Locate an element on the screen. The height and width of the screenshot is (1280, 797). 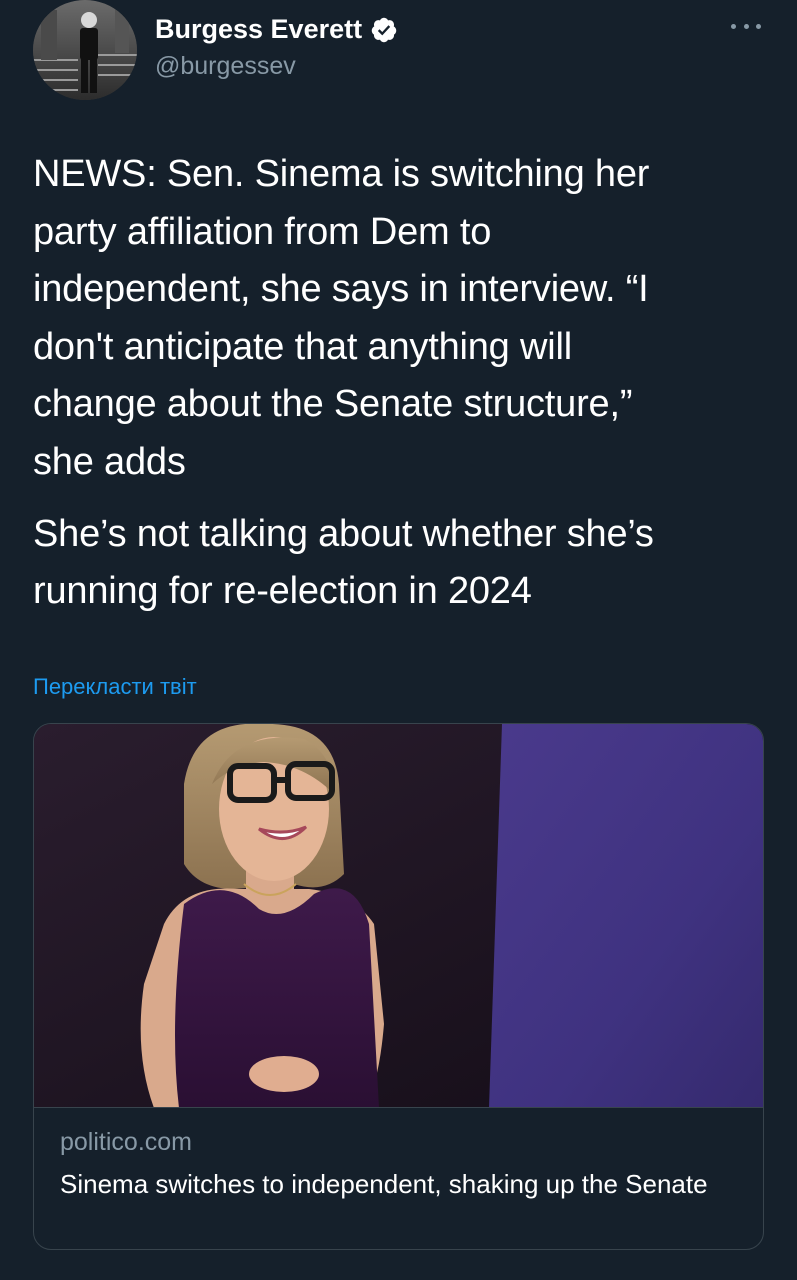
author-display-name: Burgess Everett is located at coordinates (258, 29).